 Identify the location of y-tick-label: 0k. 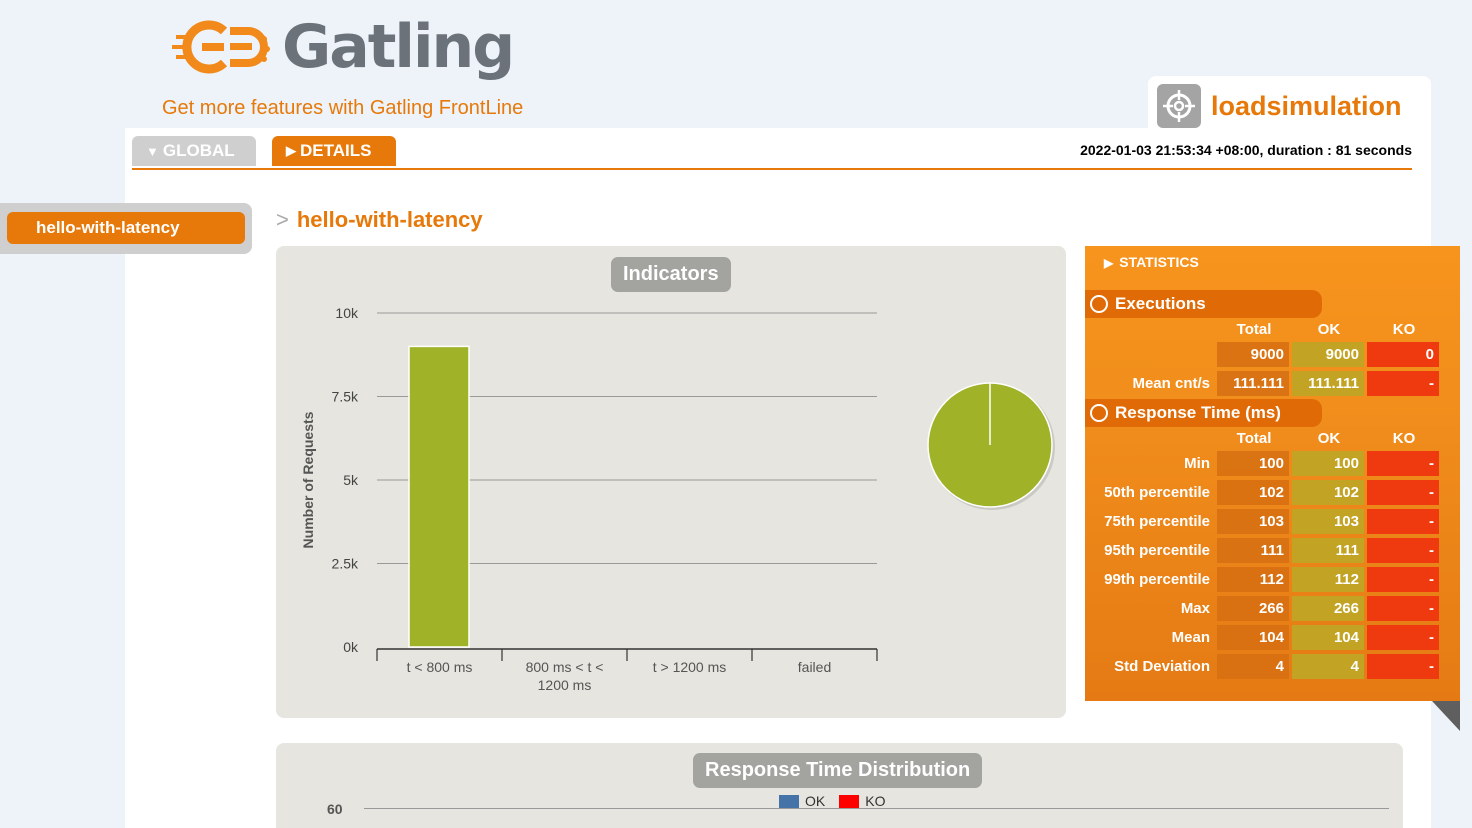
(351, 647).